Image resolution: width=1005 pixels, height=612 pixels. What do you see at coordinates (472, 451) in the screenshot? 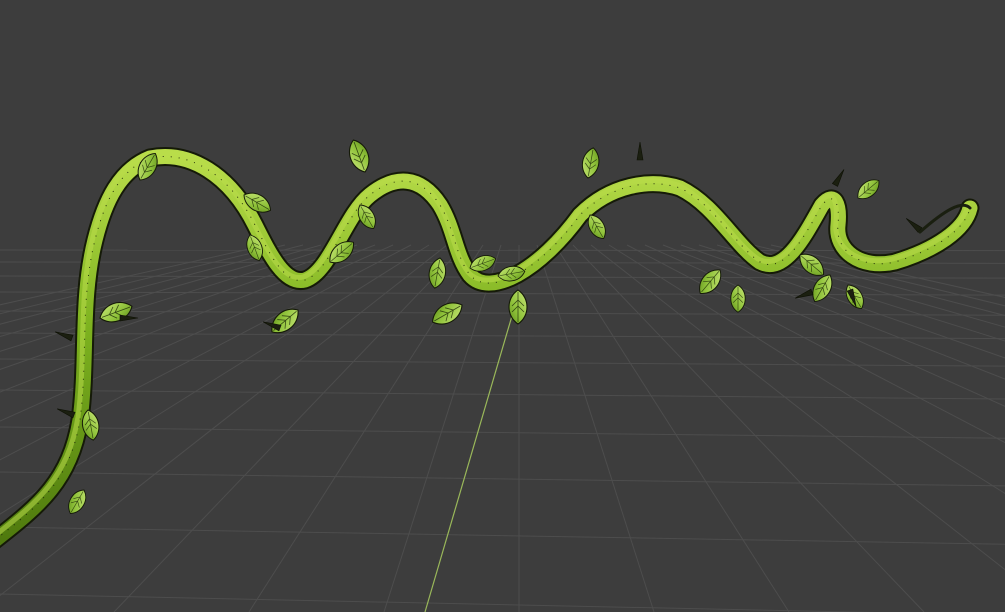
I see `y-axis-line` at bounding box center [472, 451].